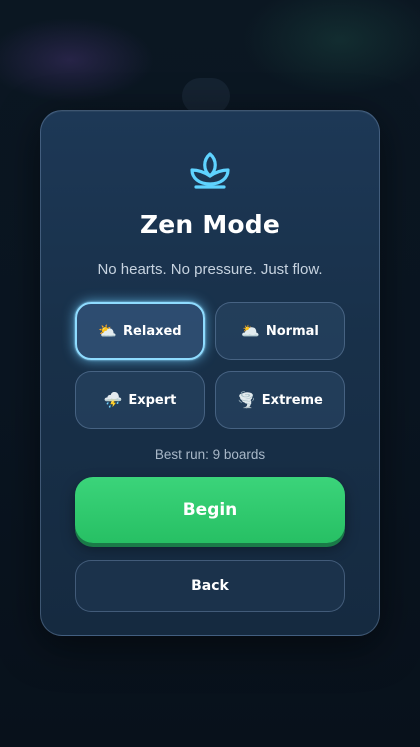 The width and height of the screenshot is (420, 747). Describe the element at coordinates (206, 96) in the screenshot. I see `background-blurred-icon` at that location.